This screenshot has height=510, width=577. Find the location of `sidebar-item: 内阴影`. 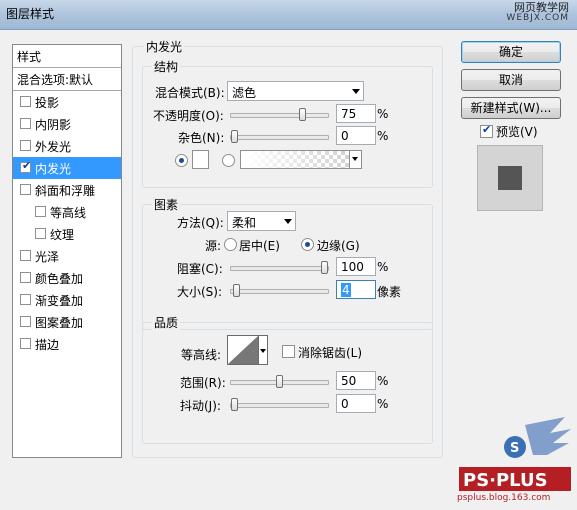

sidebar-item: 内阴影 is located at coordinates (67, 124).